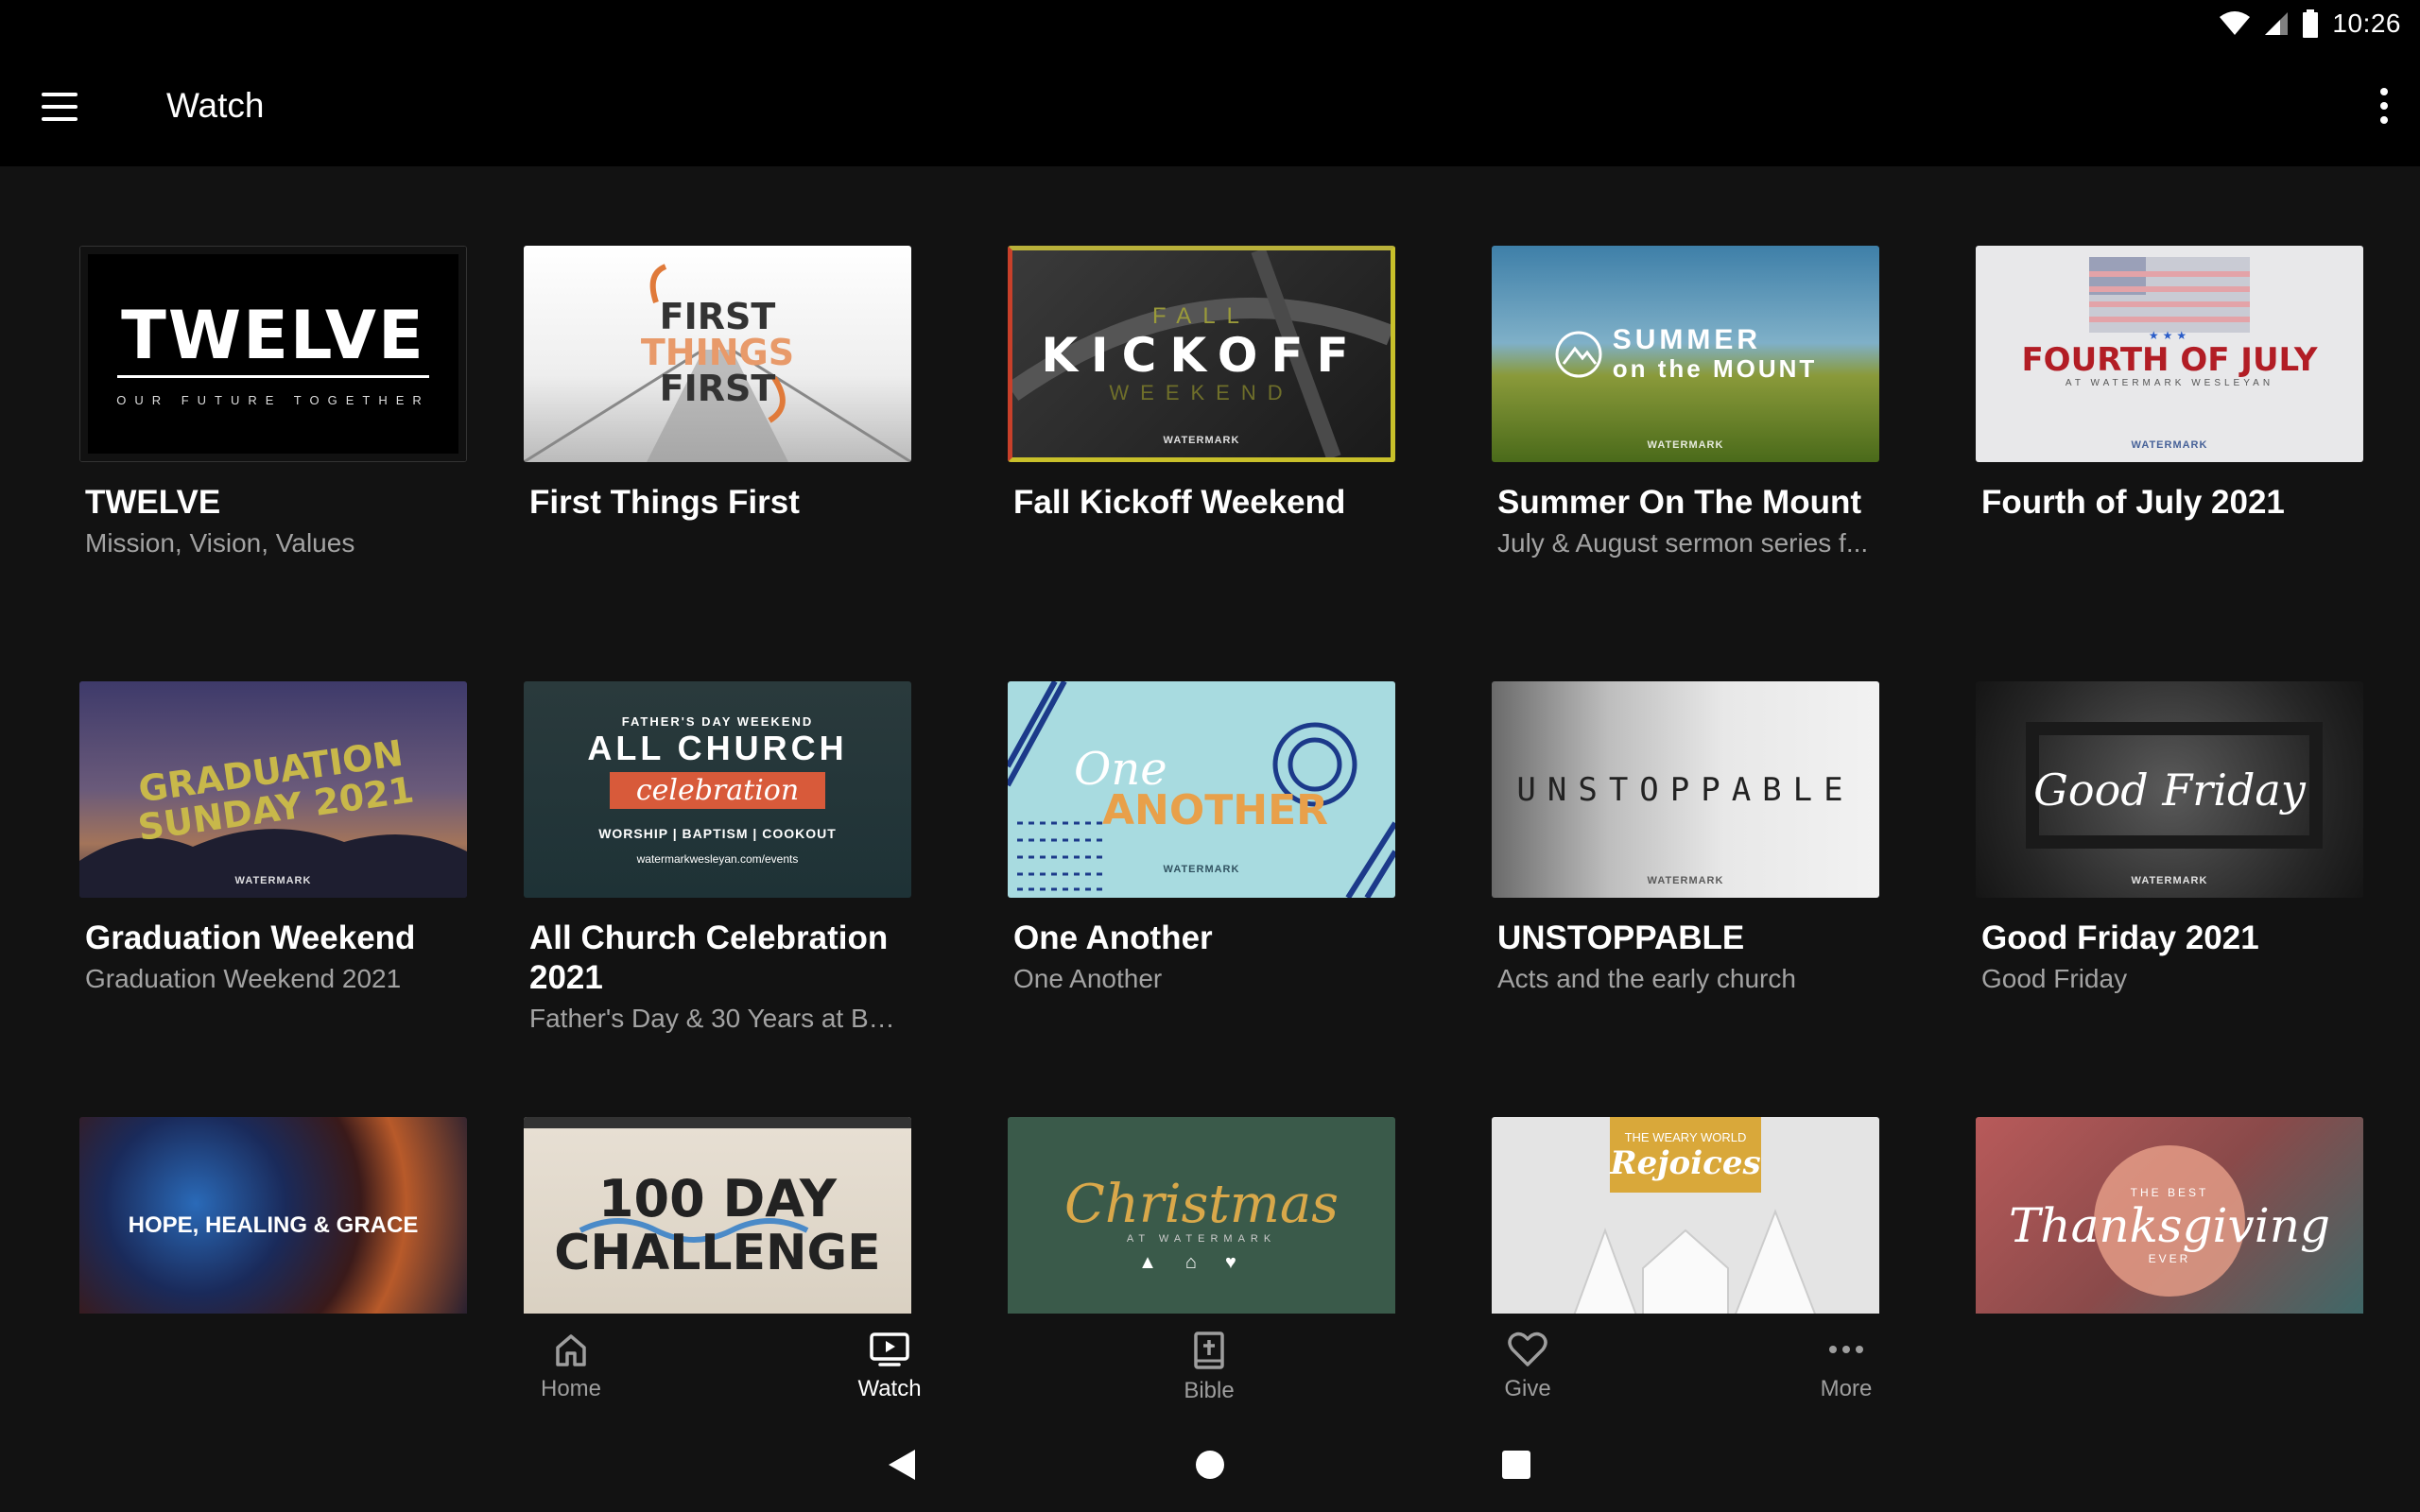 This screenshot has width=2420, height=1512. I want to click on nav-watch: Watch, so click(889, 1366).